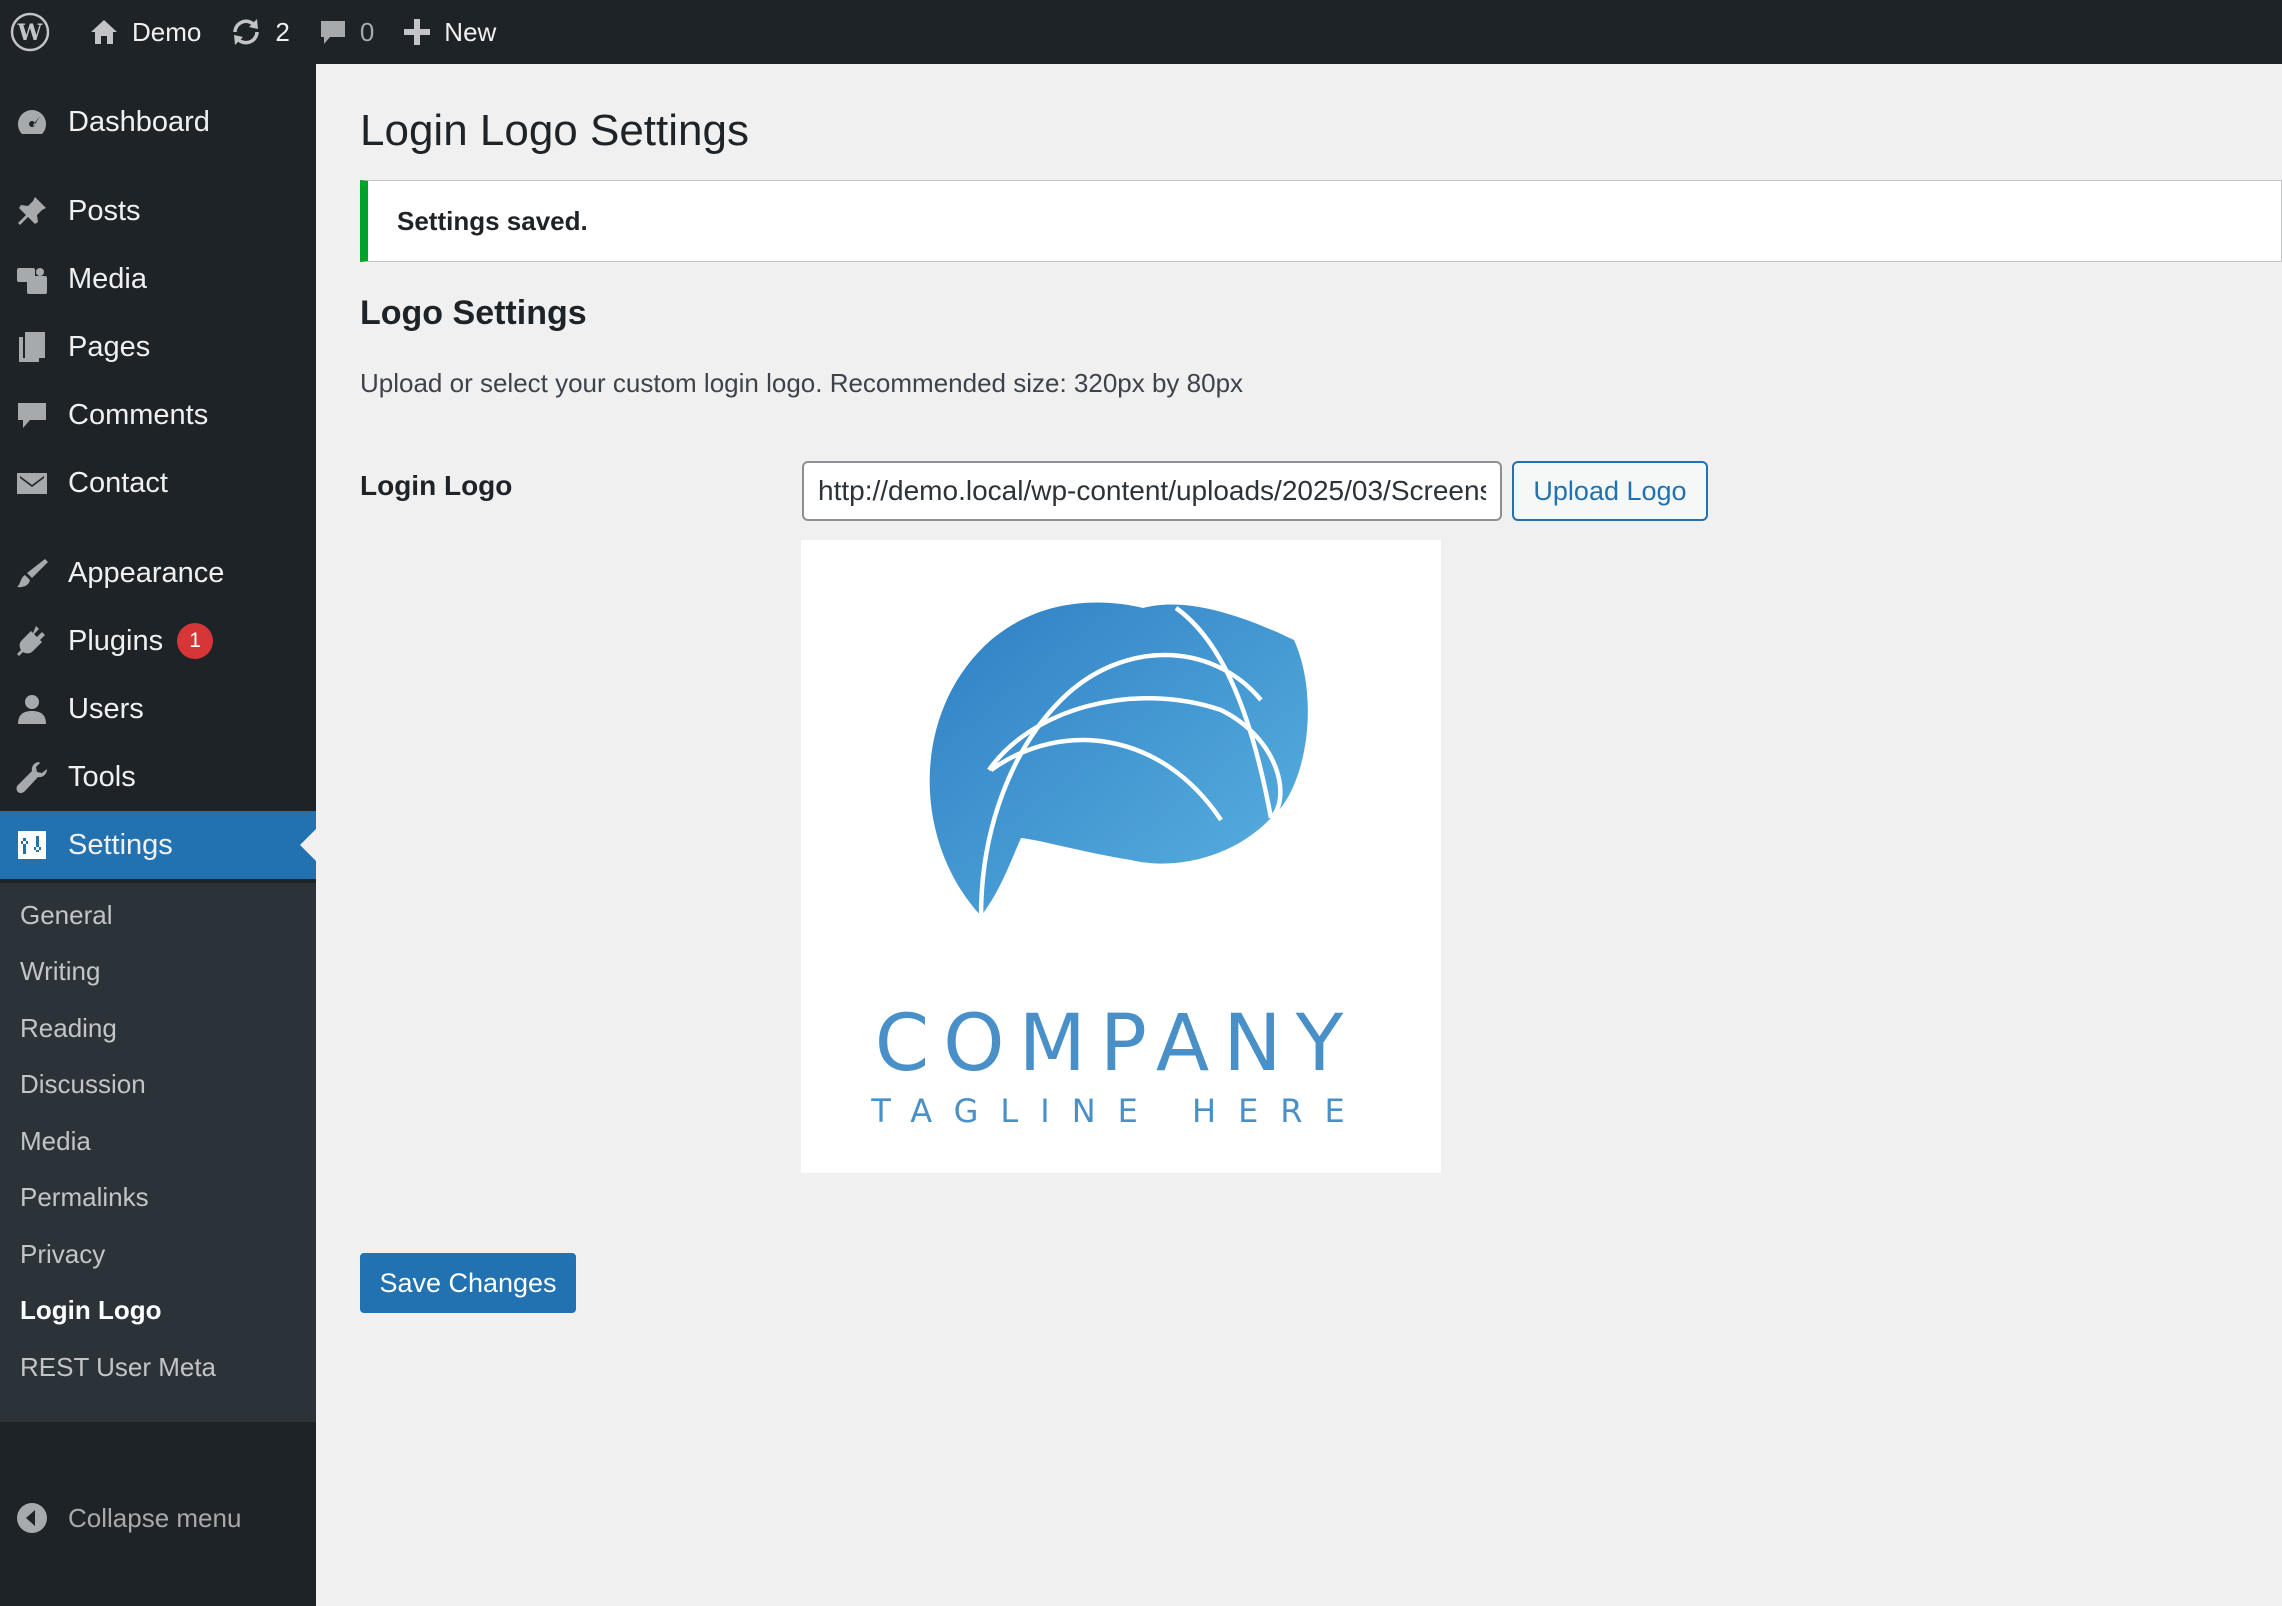 The image size is (2282, 1606). Describe the element at coordinates (1152, 491) in the screenshot. I see `logo-url-input` at that location.